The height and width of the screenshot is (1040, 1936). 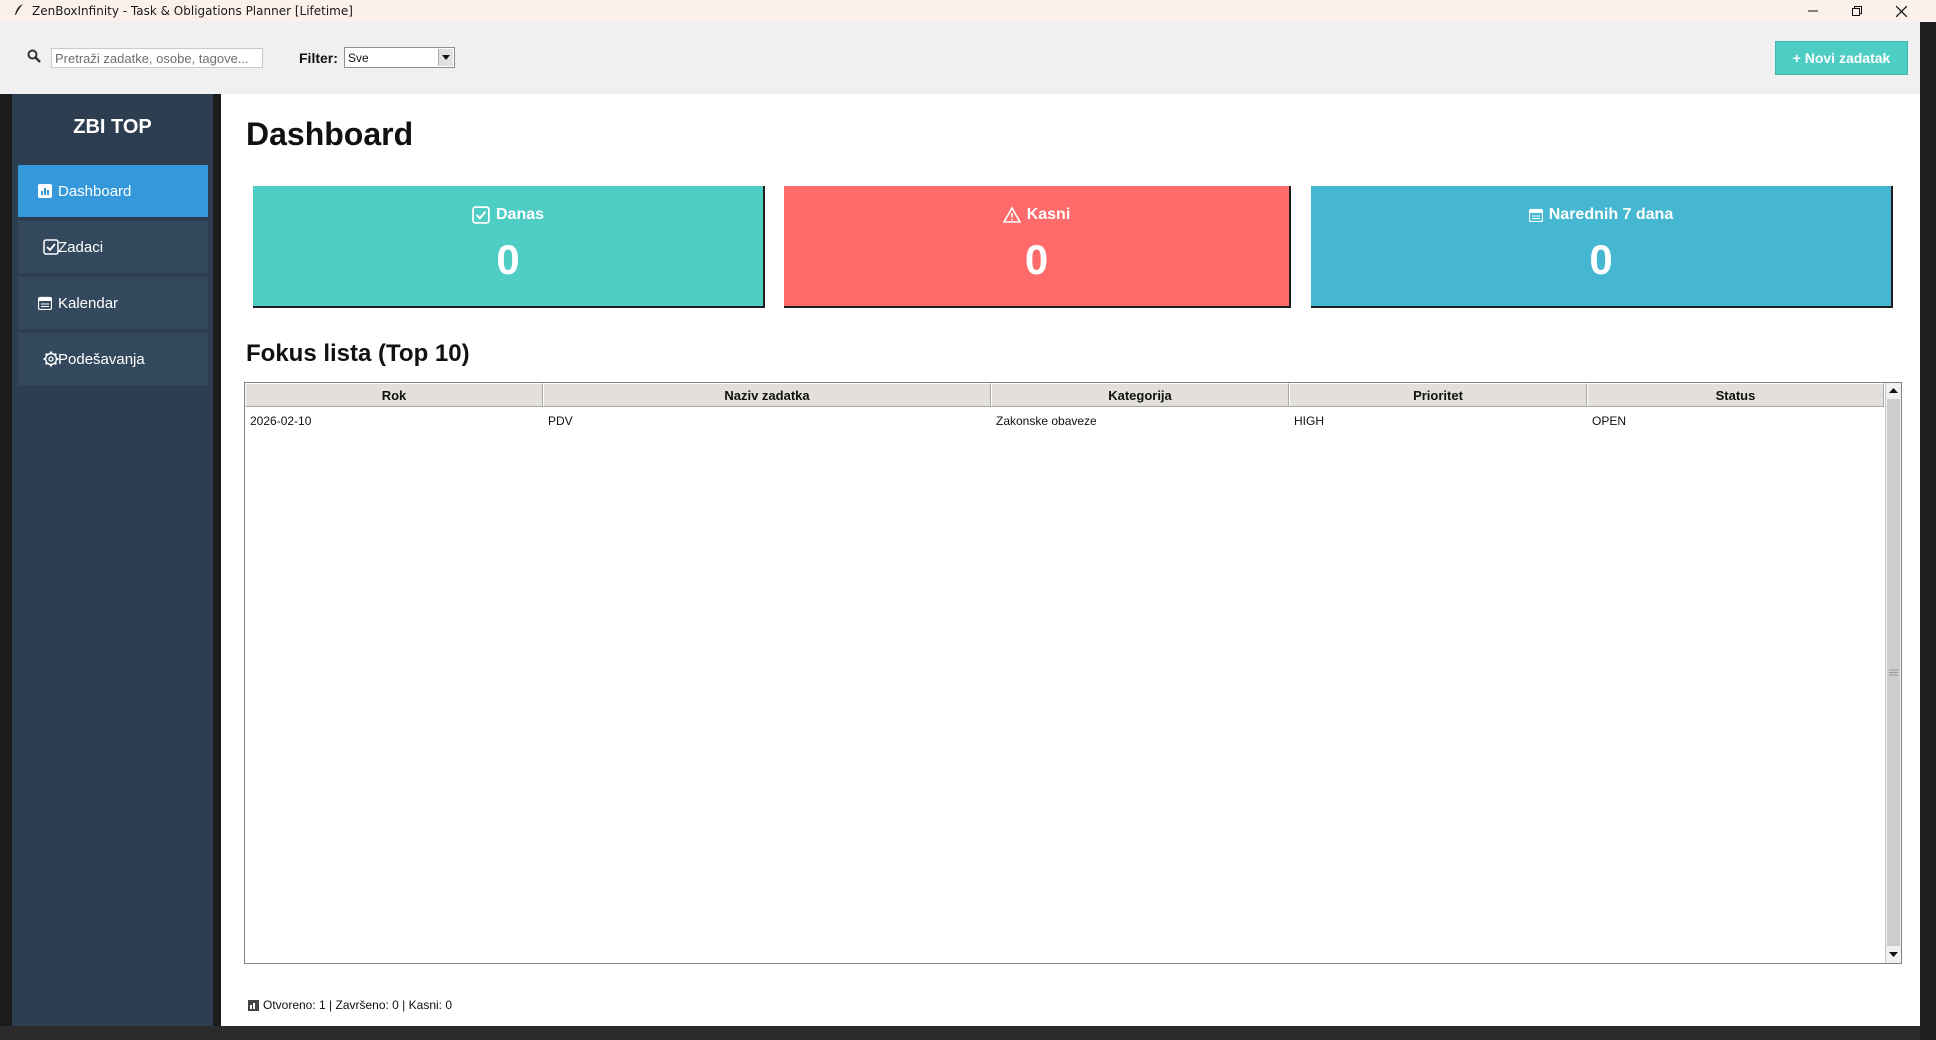 I want to click on app-logo: ZBI TOP, so click(x=112, y=127).